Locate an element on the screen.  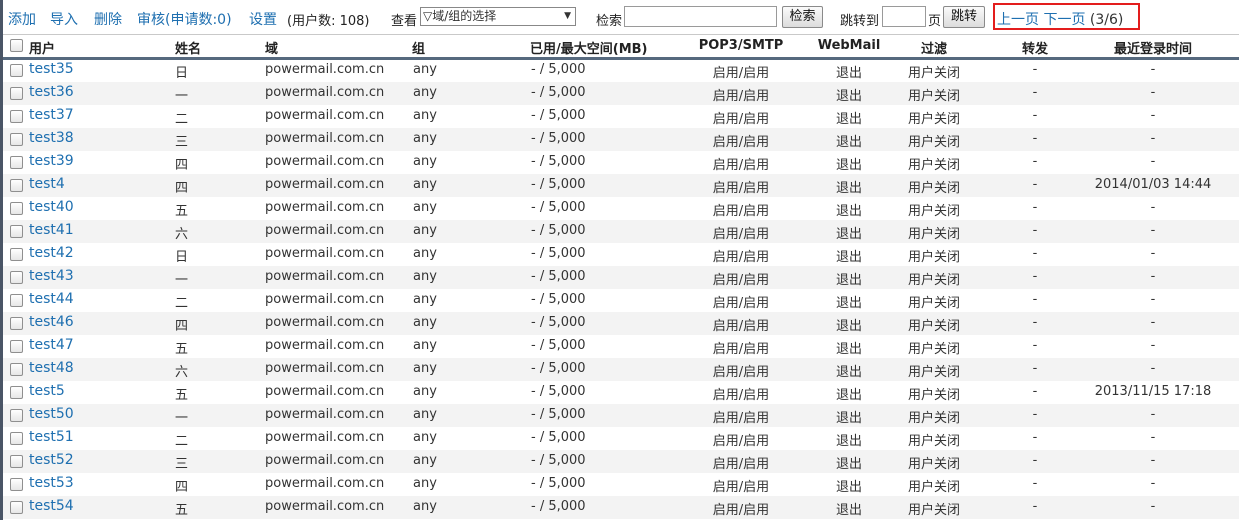
add-link: 添加 is located at coordinates (22, 19).